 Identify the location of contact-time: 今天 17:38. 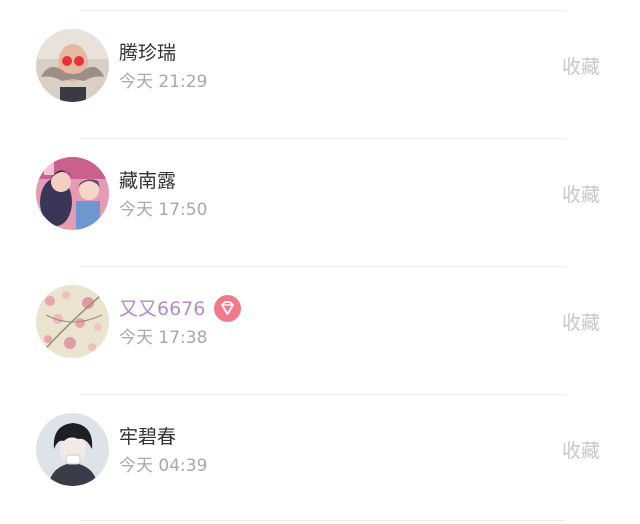
(163, 338).